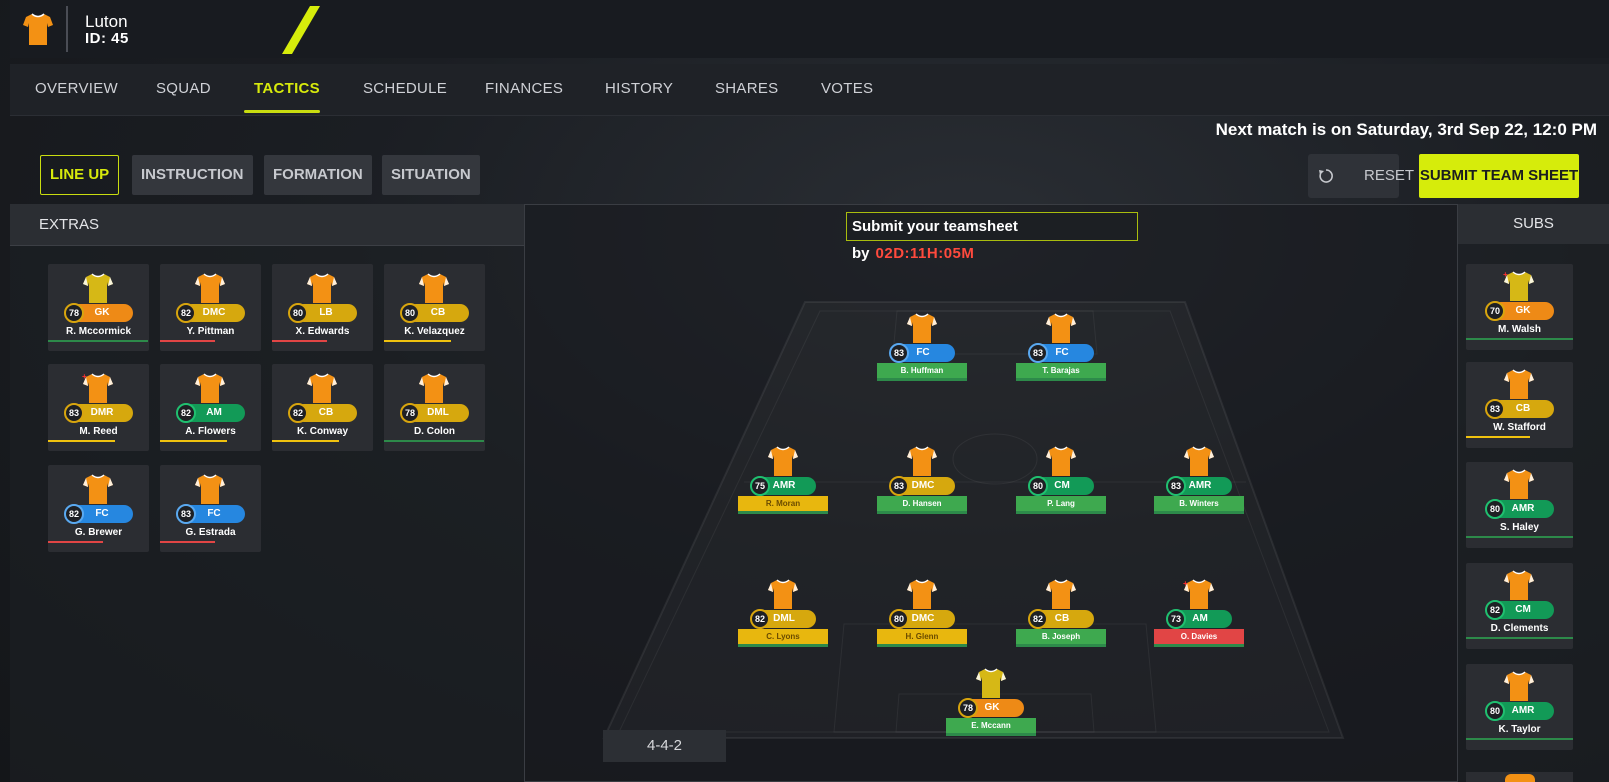 The width and height of the screenshot is (1609, 782). Describe the element at coordinates (318, 175) in the screenshot. I see `tab-formation: FORMATION` at that location.